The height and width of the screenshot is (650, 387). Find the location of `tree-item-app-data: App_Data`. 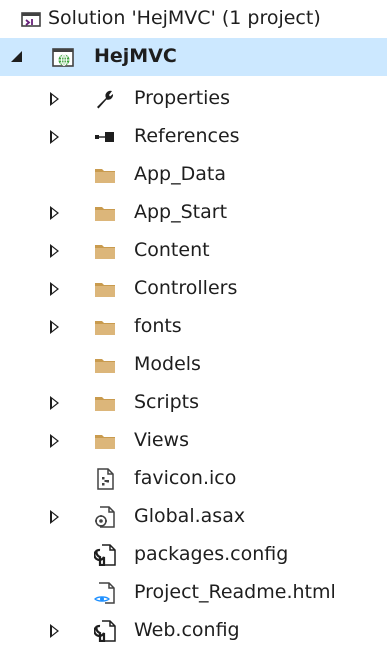

tree-item-app-data: App_Data is located at coordinates (193, 175).